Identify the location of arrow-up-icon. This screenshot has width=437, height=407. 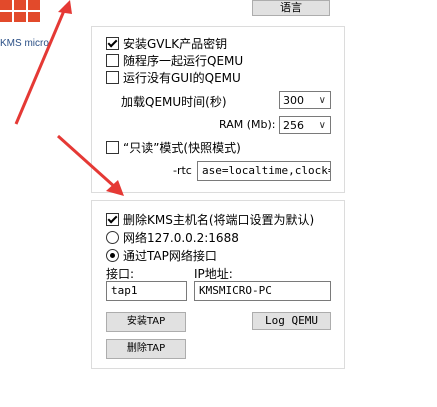
(43, 62).